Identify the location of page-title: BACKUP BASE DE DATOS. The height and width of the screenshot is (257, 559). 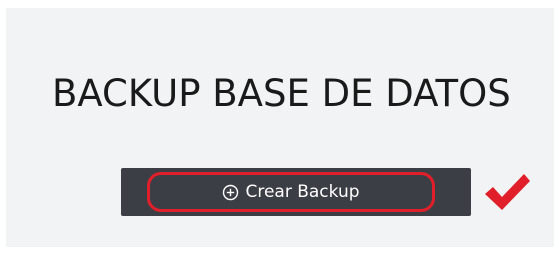
(281, 93).